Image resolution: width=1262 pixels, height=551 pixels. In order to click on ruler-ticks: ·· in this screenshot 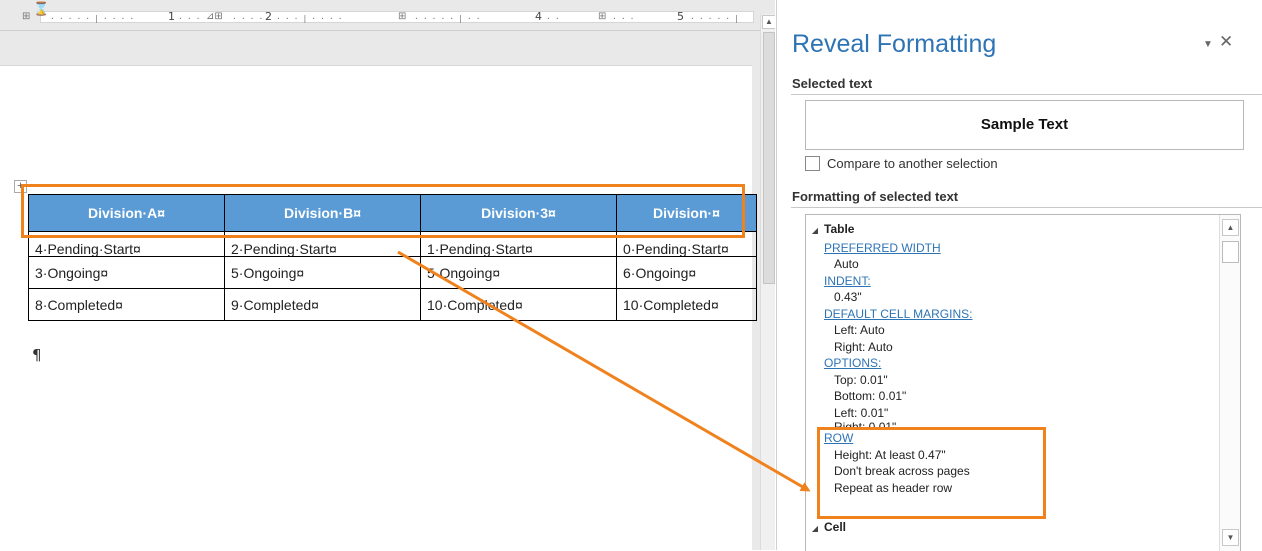, I will do `click(555, 18)`.